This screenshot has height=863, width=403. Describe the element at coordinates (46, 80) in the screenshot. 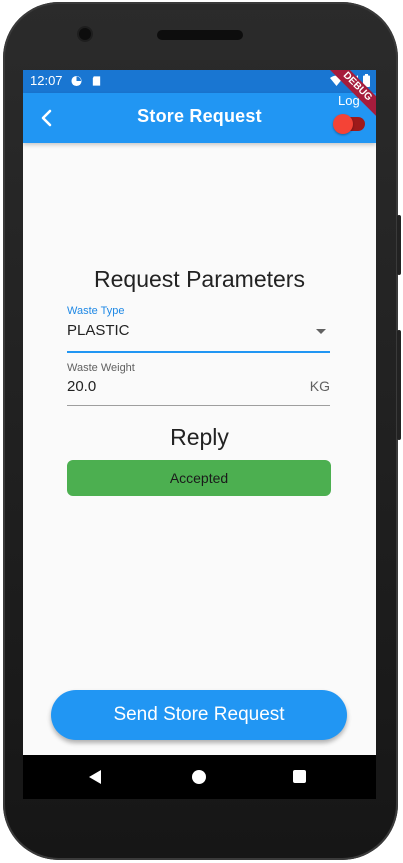

I see `status-time: 12:07` at that location.